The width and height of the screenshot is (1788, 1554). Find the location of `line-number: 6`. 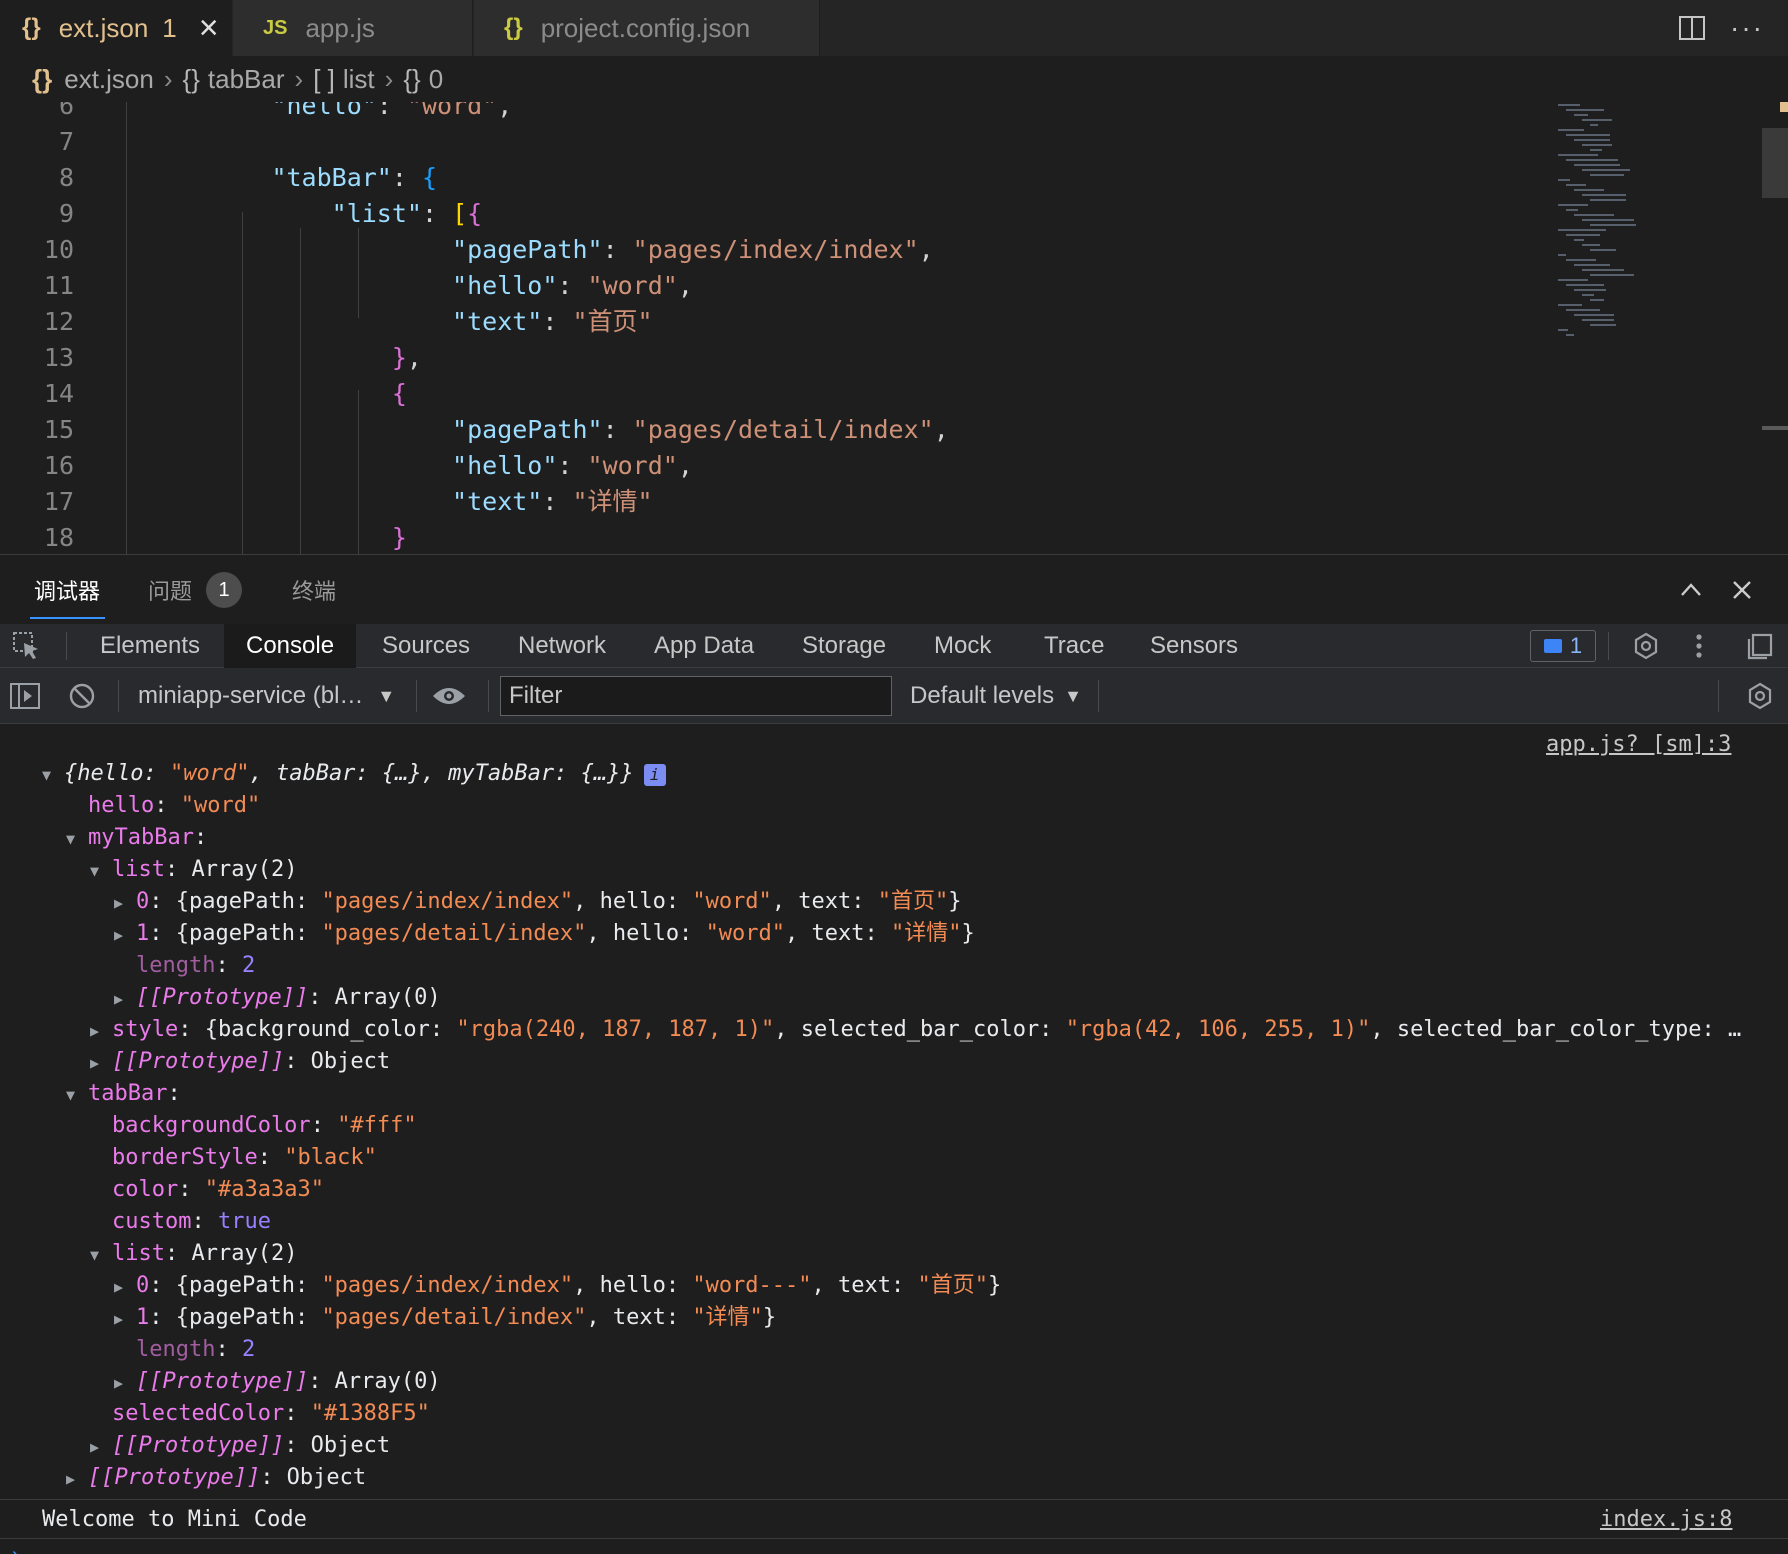

line-number: 6 is located at coordinates (66, 111).